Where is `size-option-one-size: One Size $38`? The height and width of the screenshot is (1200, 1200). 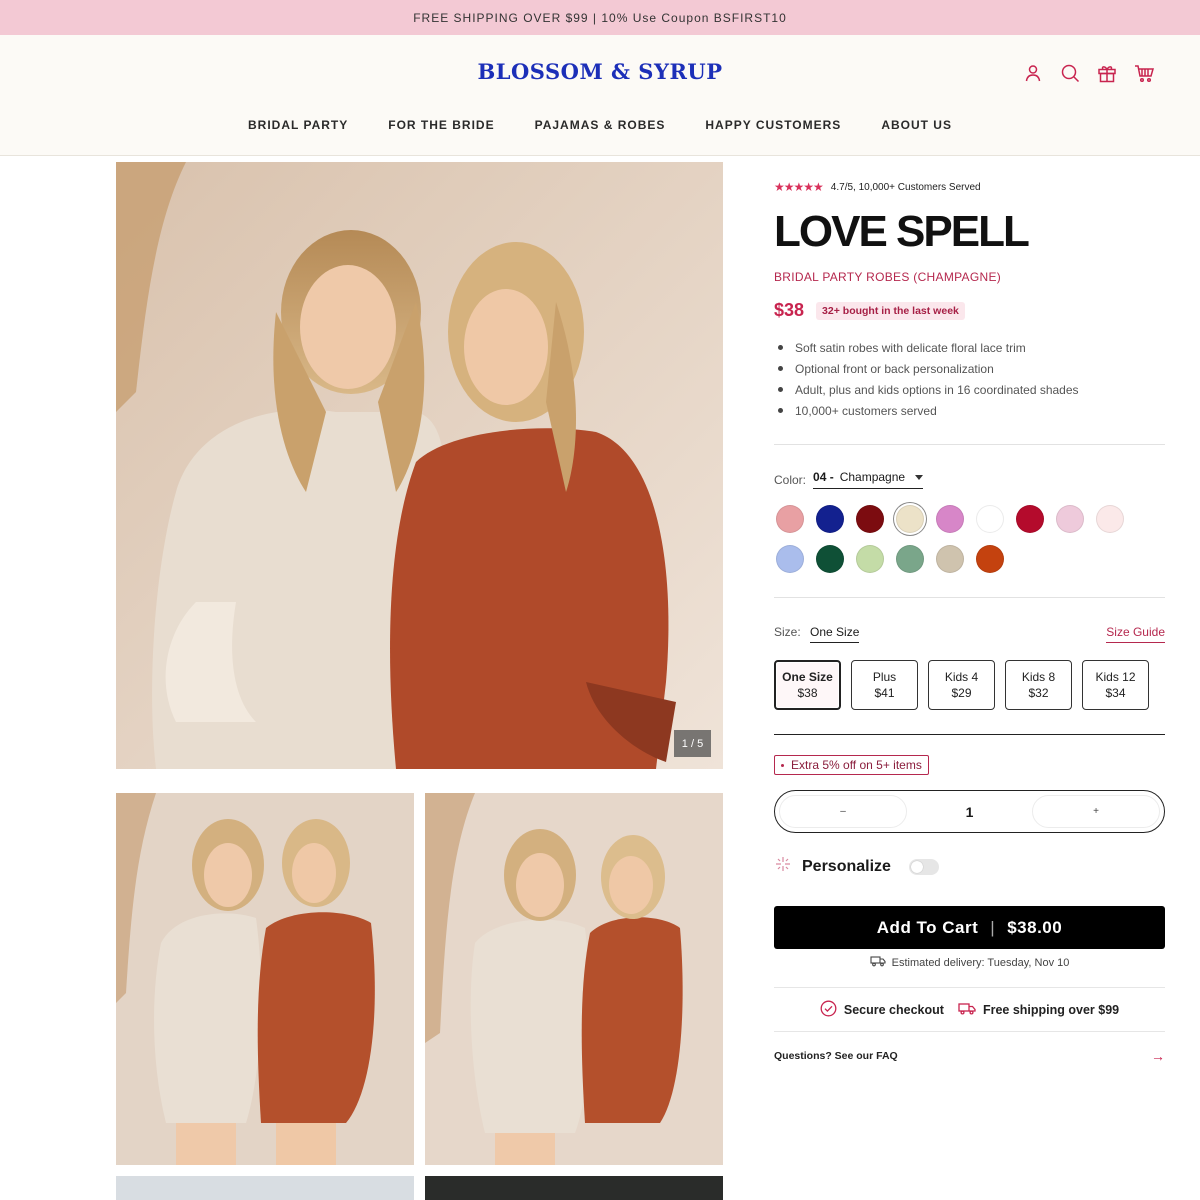
size-option-one-size: One Size $38 is located at coordinates (807, 685).